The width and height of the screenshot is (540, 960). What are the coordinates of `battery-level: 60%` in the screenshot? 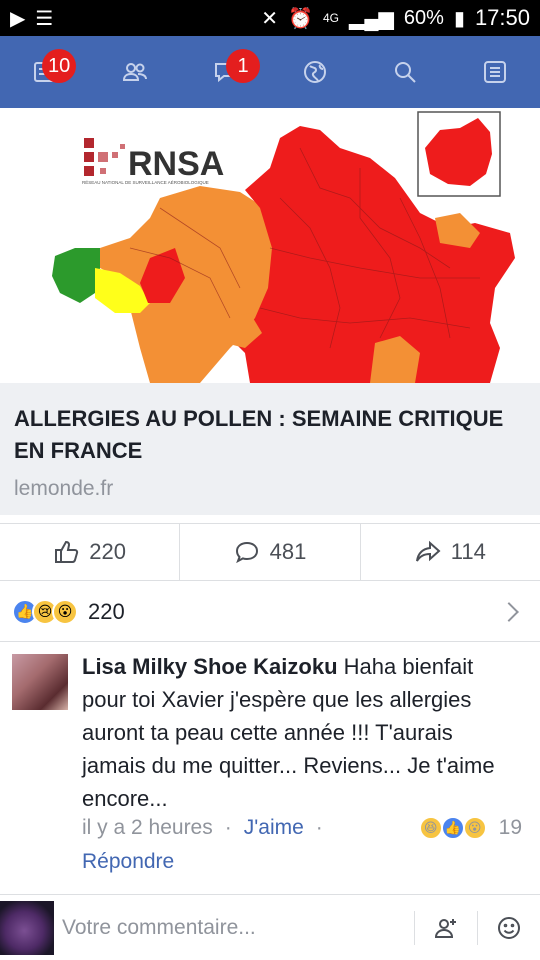 It's located at (423, 17).